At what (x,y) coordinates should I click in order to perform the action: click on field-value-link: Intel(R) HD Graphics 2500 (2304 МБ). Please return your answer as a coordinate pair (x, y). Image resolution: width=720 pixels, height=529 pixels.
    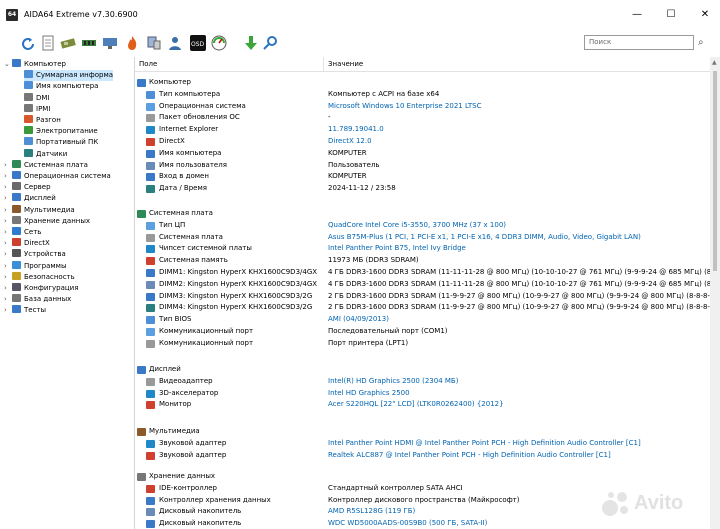
    Looking at the image, I should click on (393, 381).